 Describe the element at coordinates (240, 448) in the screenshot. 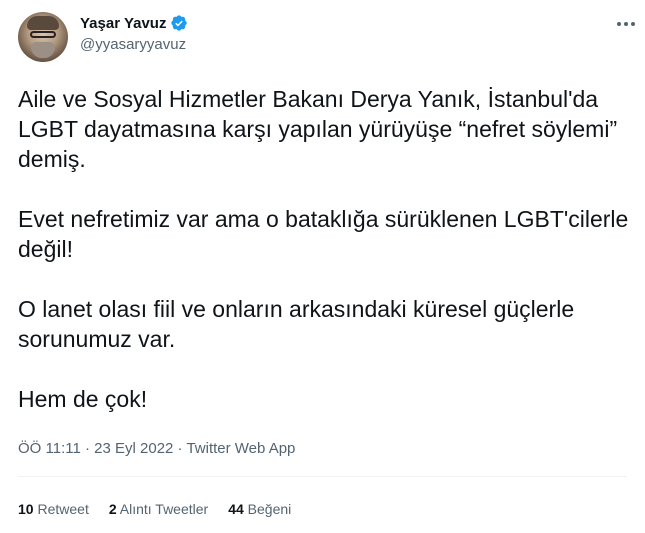

I see `tweet-source: Twitter Web App` at that location.